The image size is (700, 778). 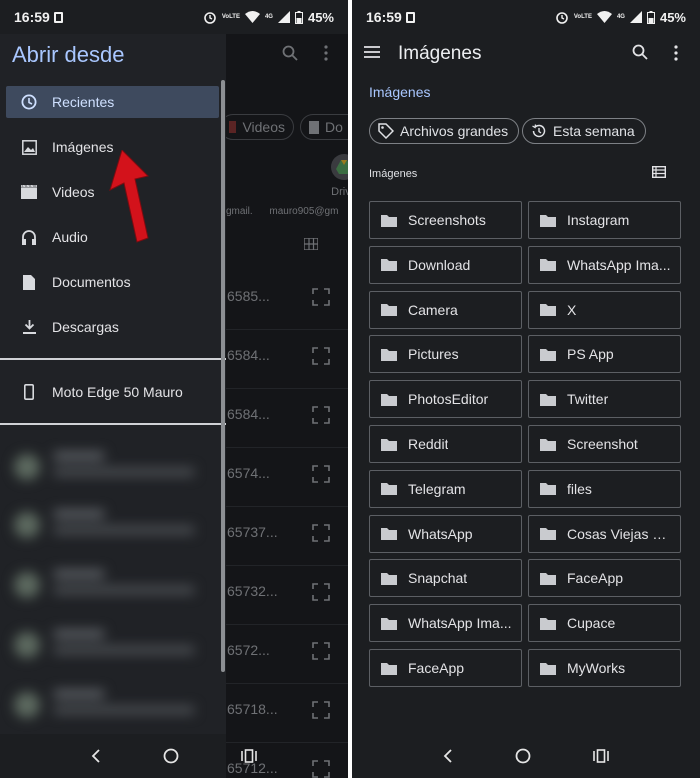 I want to click on folder-item: Telegram, so click(x=445, y=488).